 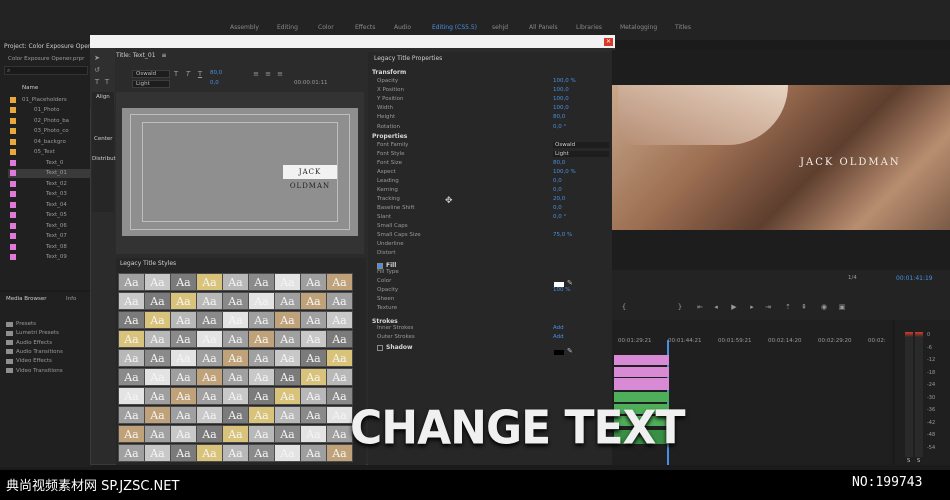 What do you see at coordinates (492, 291) in the screenshot?
I see `property-row: Opacity 100 %` at bounding box center [492, 291].